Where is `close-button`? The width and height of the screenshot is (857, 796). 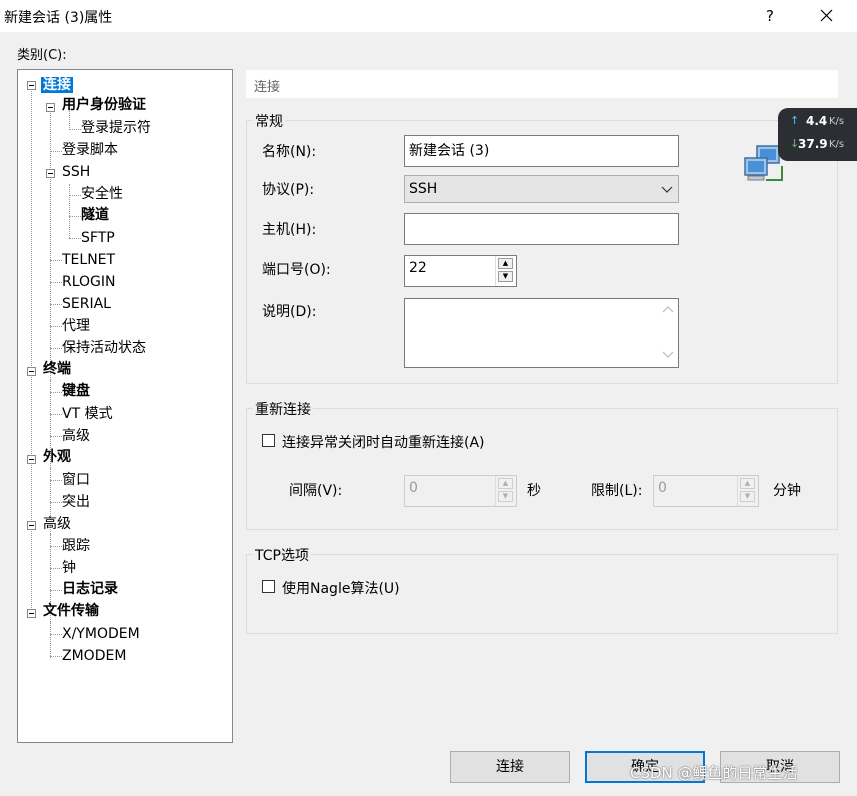
close-button is located at coordinates (826, 16).